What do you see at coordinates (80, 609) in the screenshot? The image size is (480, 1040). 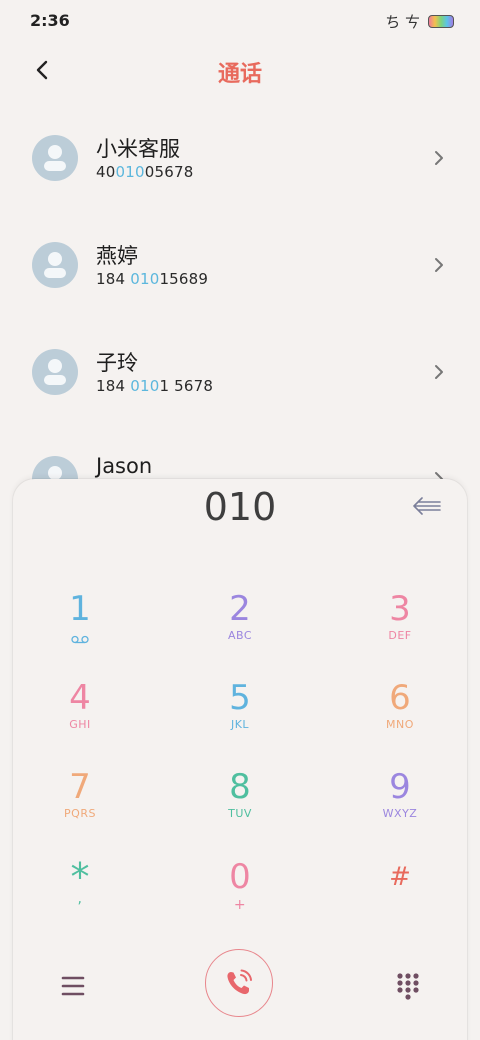 I see `key-digit: 1` at bounding box center [80, 609].